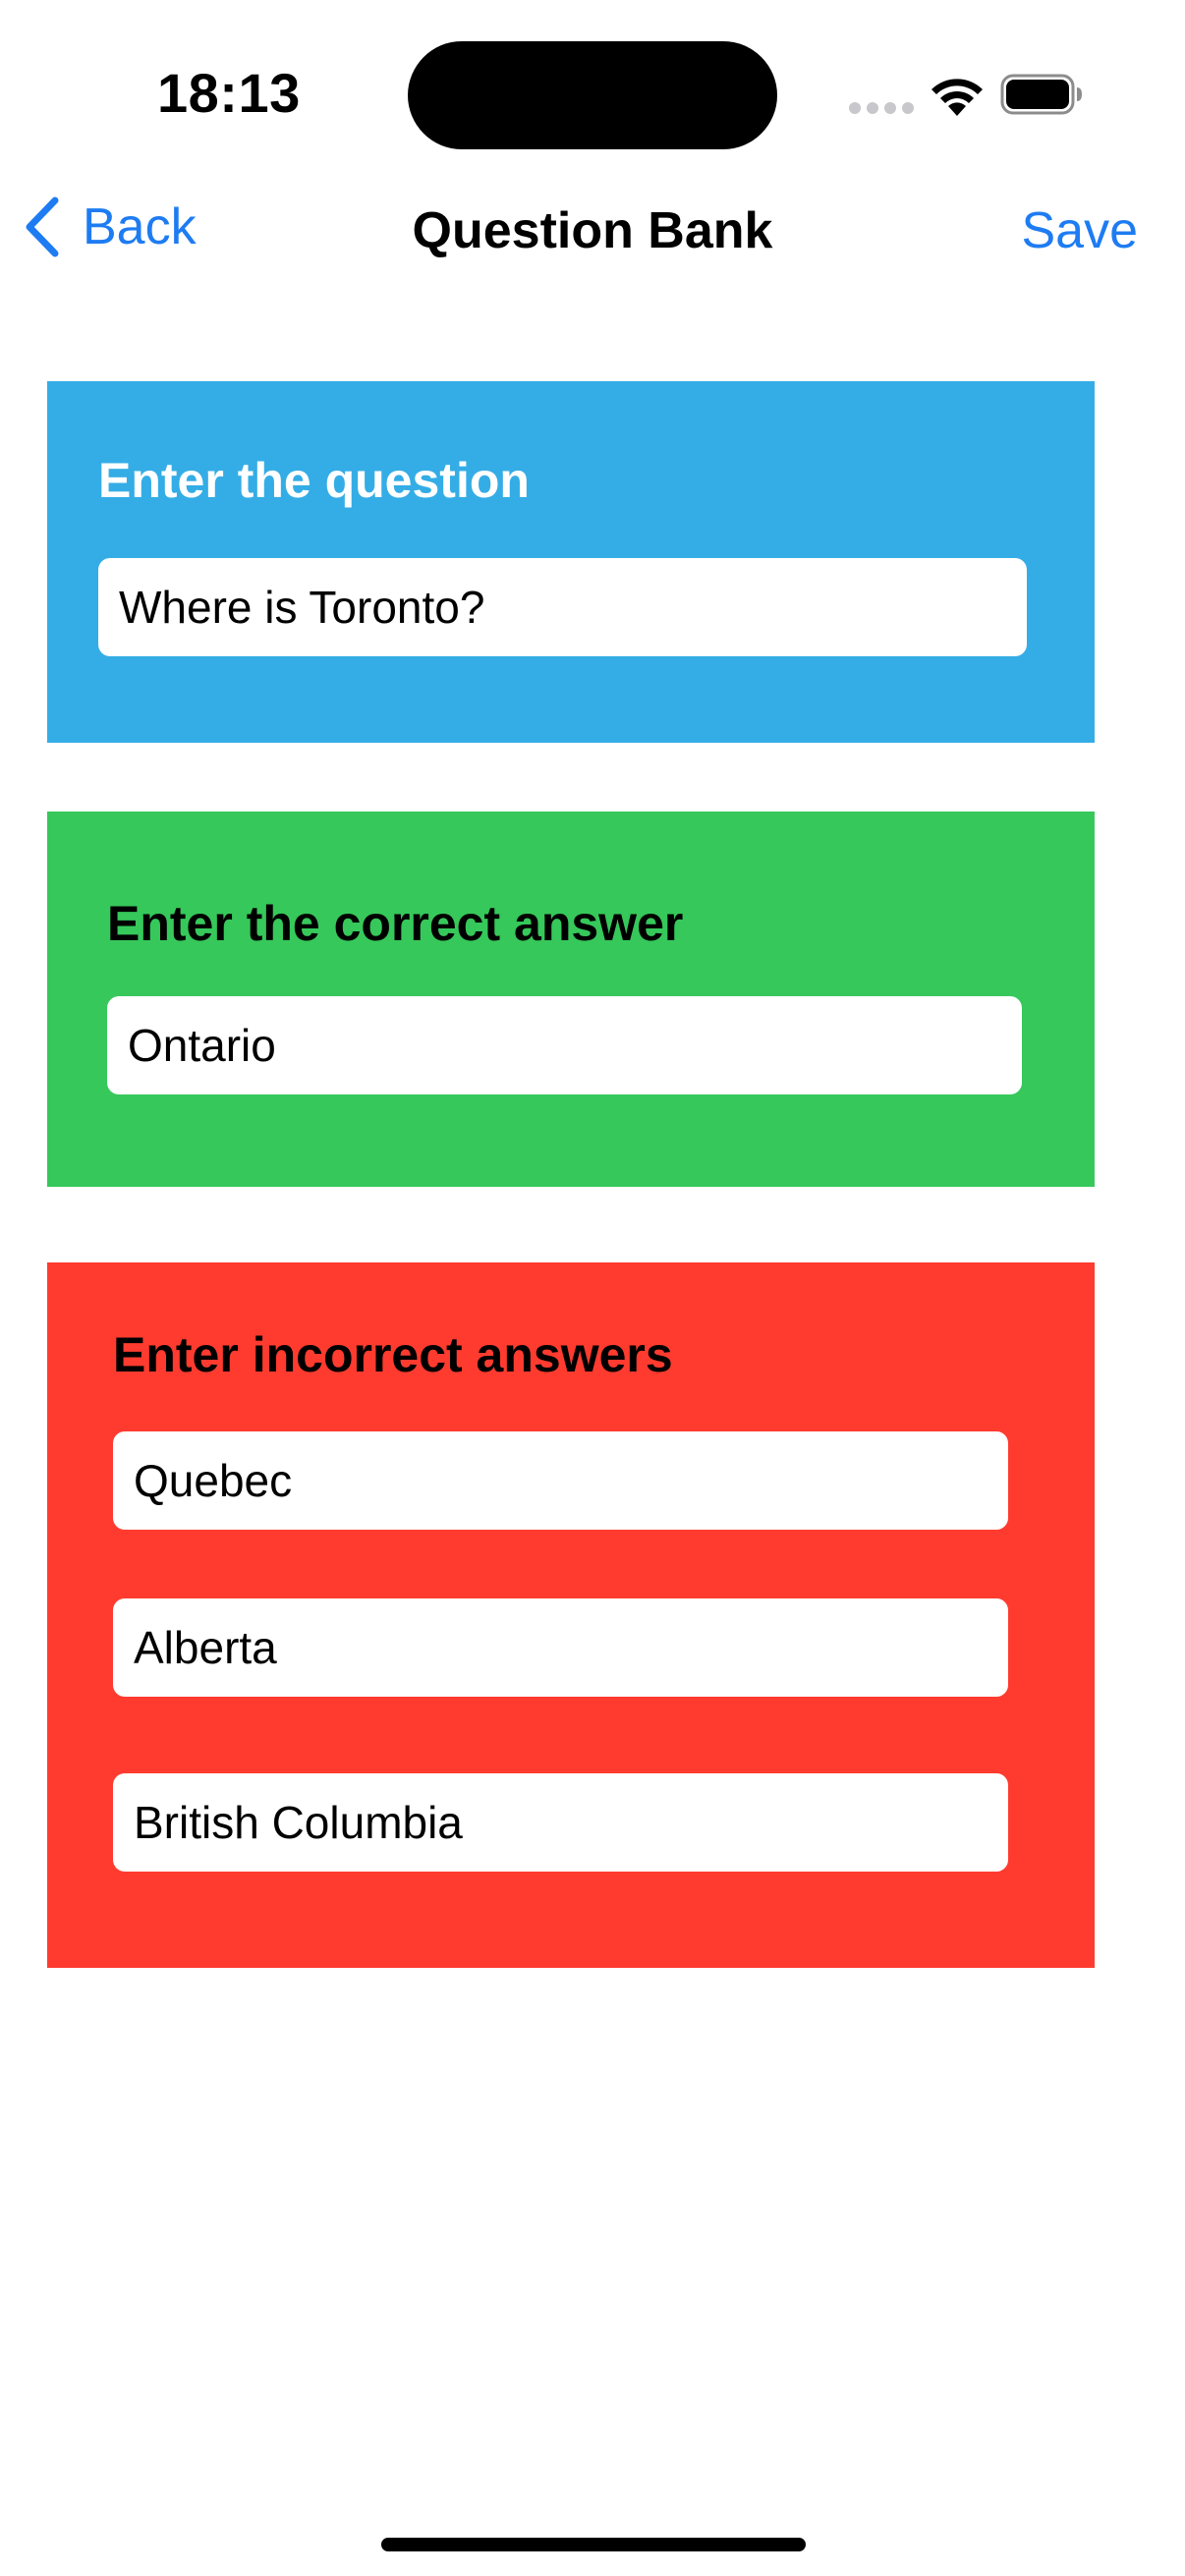  Describe the element at coordinates (565, 1045) in the screenshot. I see `correct-answer-field: Ontario` at that location.